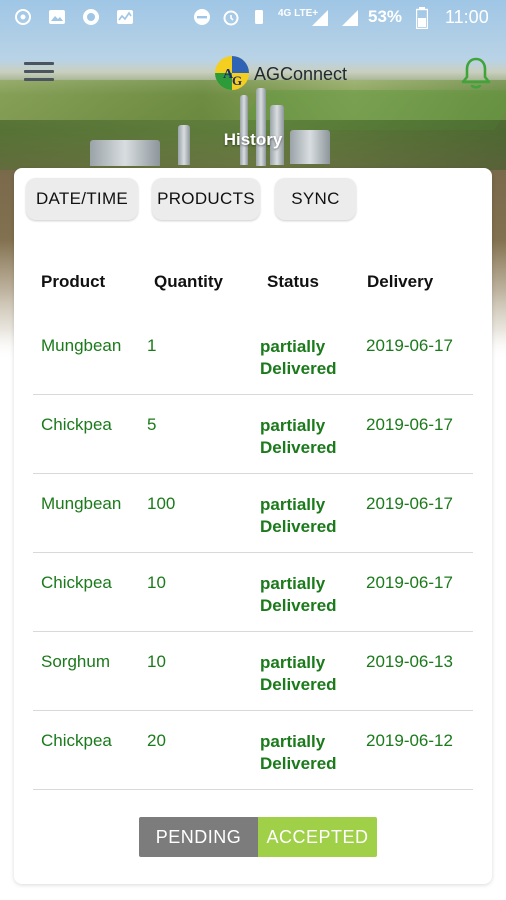 The width and height of the screenshot is (506, 900). I want to click on app-brand-name: AGConnect, so click(301, 74).